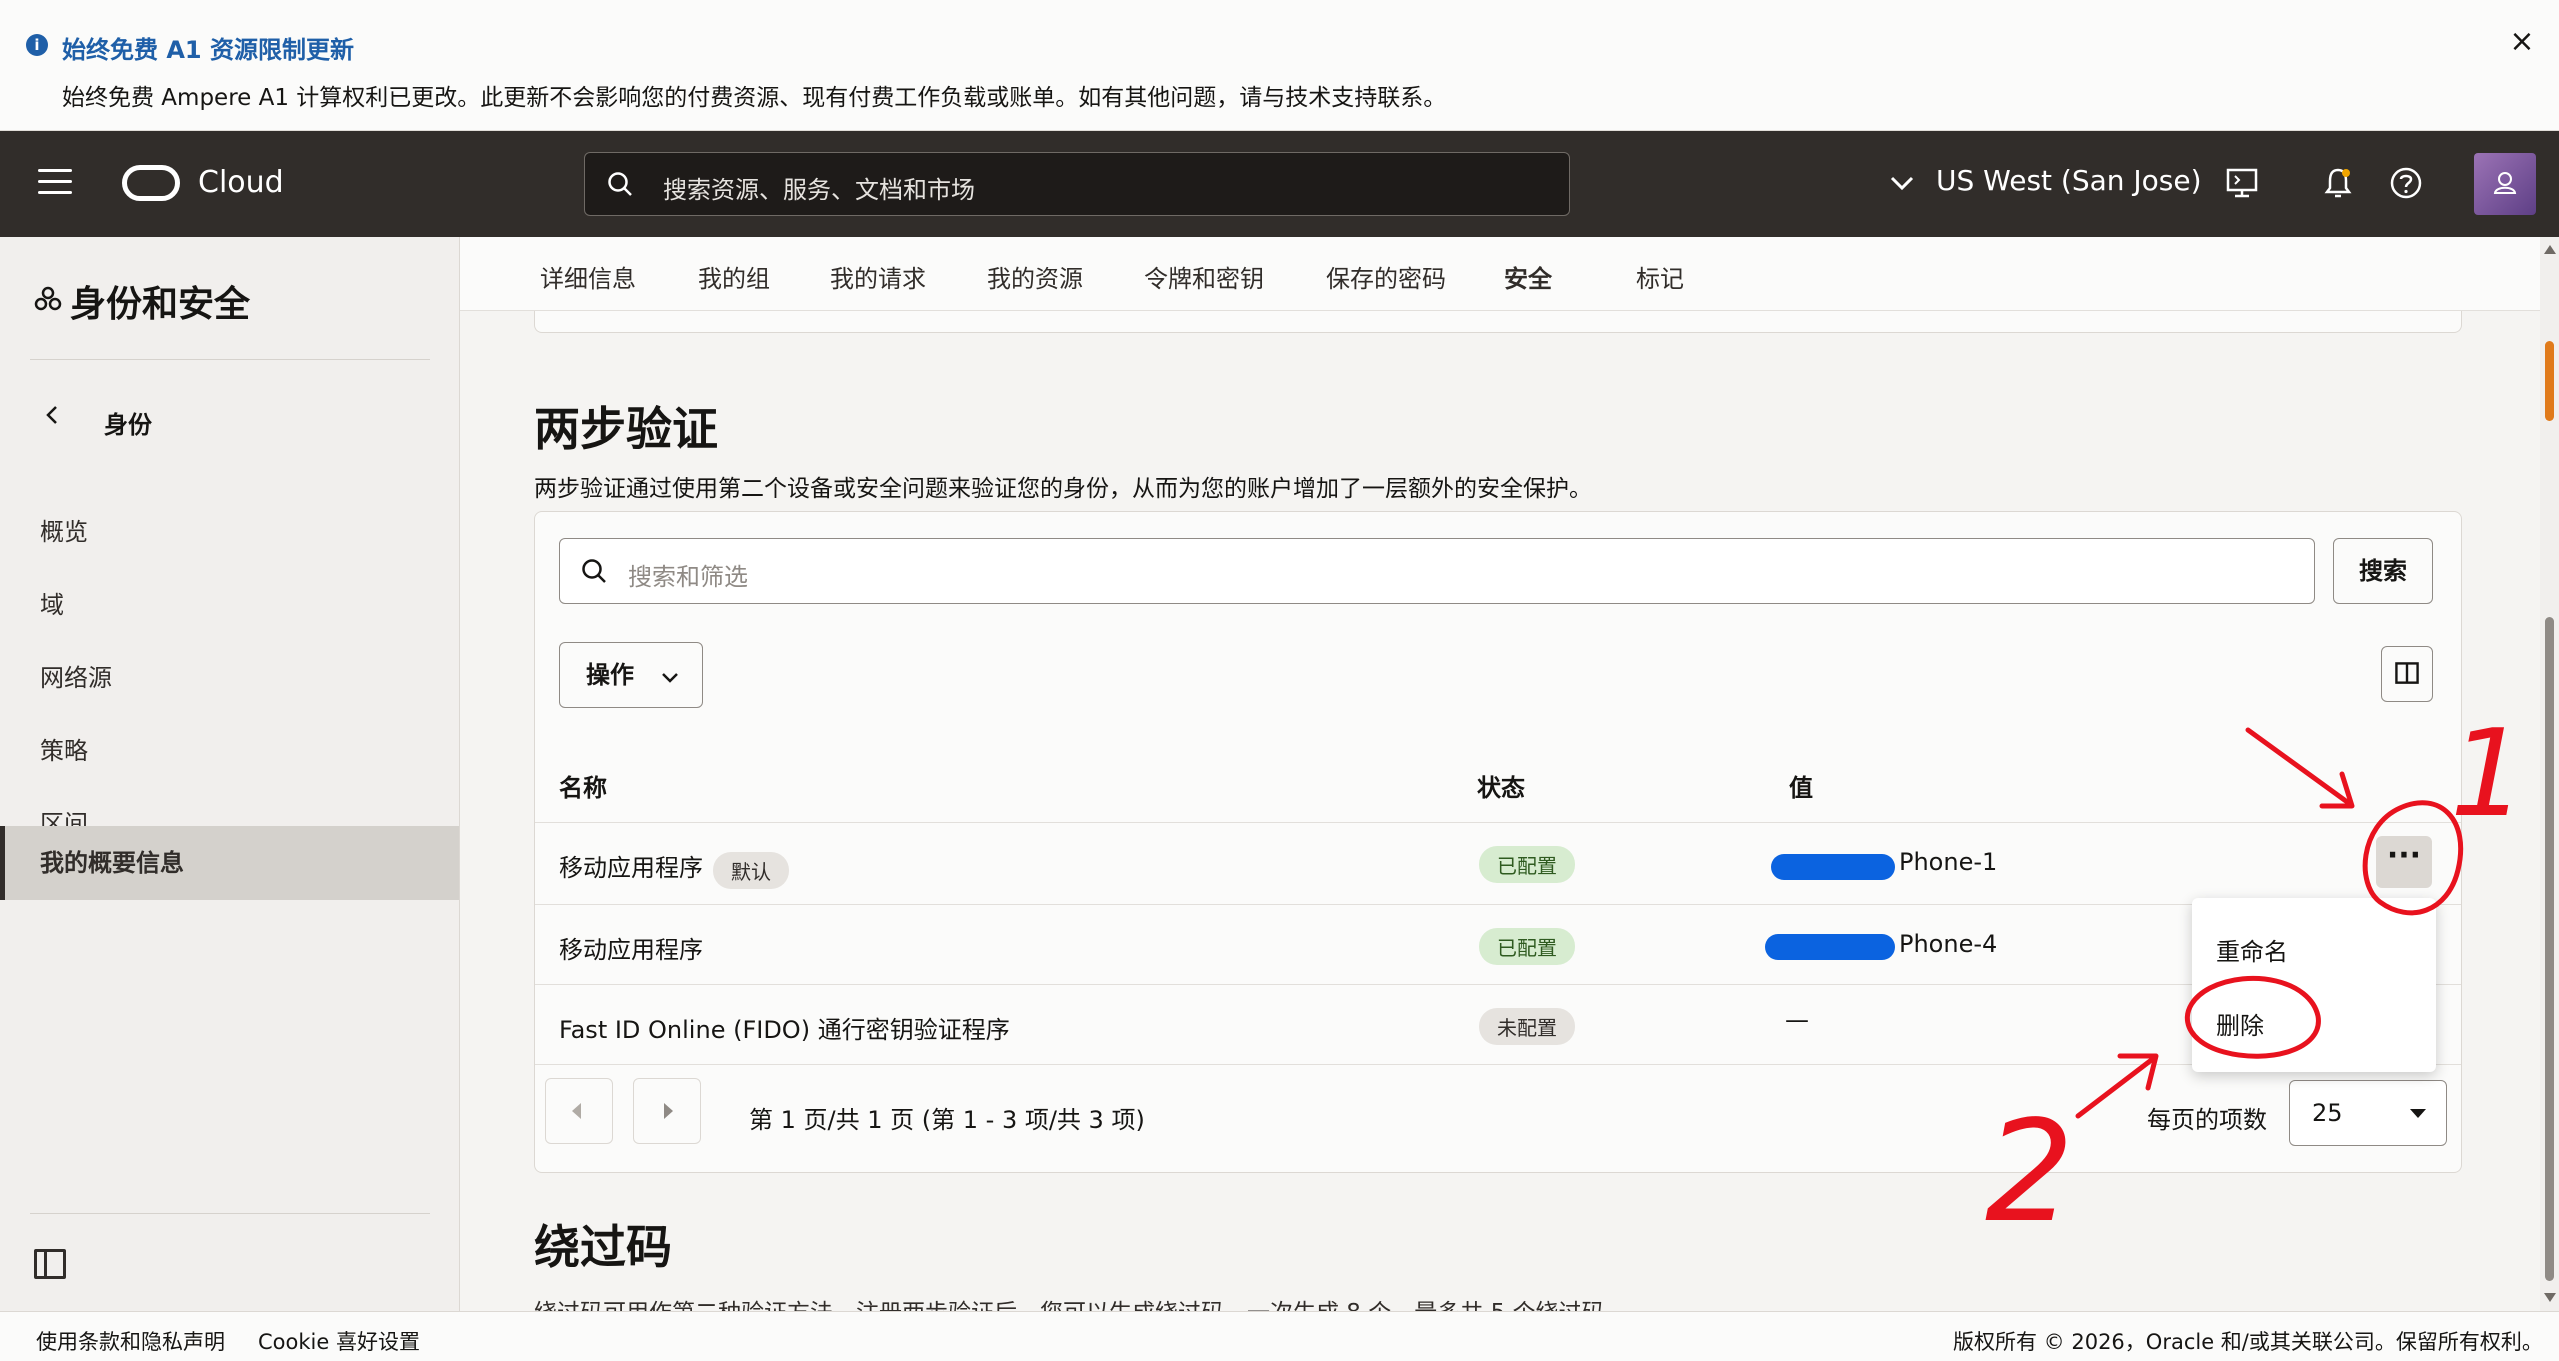 The width and height of the screenshot is (2559, 1361). I want to click on status-badge: 未配置, so click(1527, 1026).